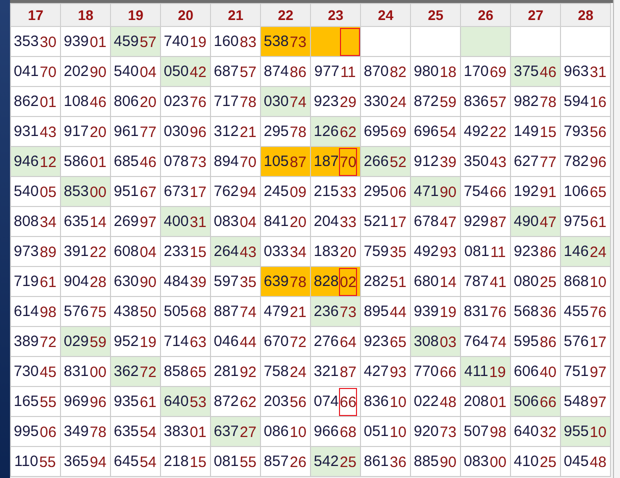 This screenshot has width=620, height=478. I want to click on table-cell: 18320, so click(335, 251).